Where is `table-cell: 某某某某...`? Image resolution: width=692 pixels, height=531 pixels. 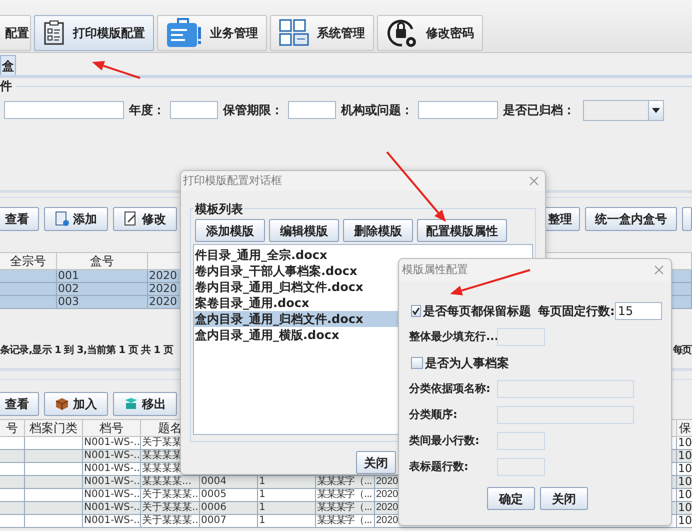 table-cell: 某某某某... is located at coordinates (167, 481).